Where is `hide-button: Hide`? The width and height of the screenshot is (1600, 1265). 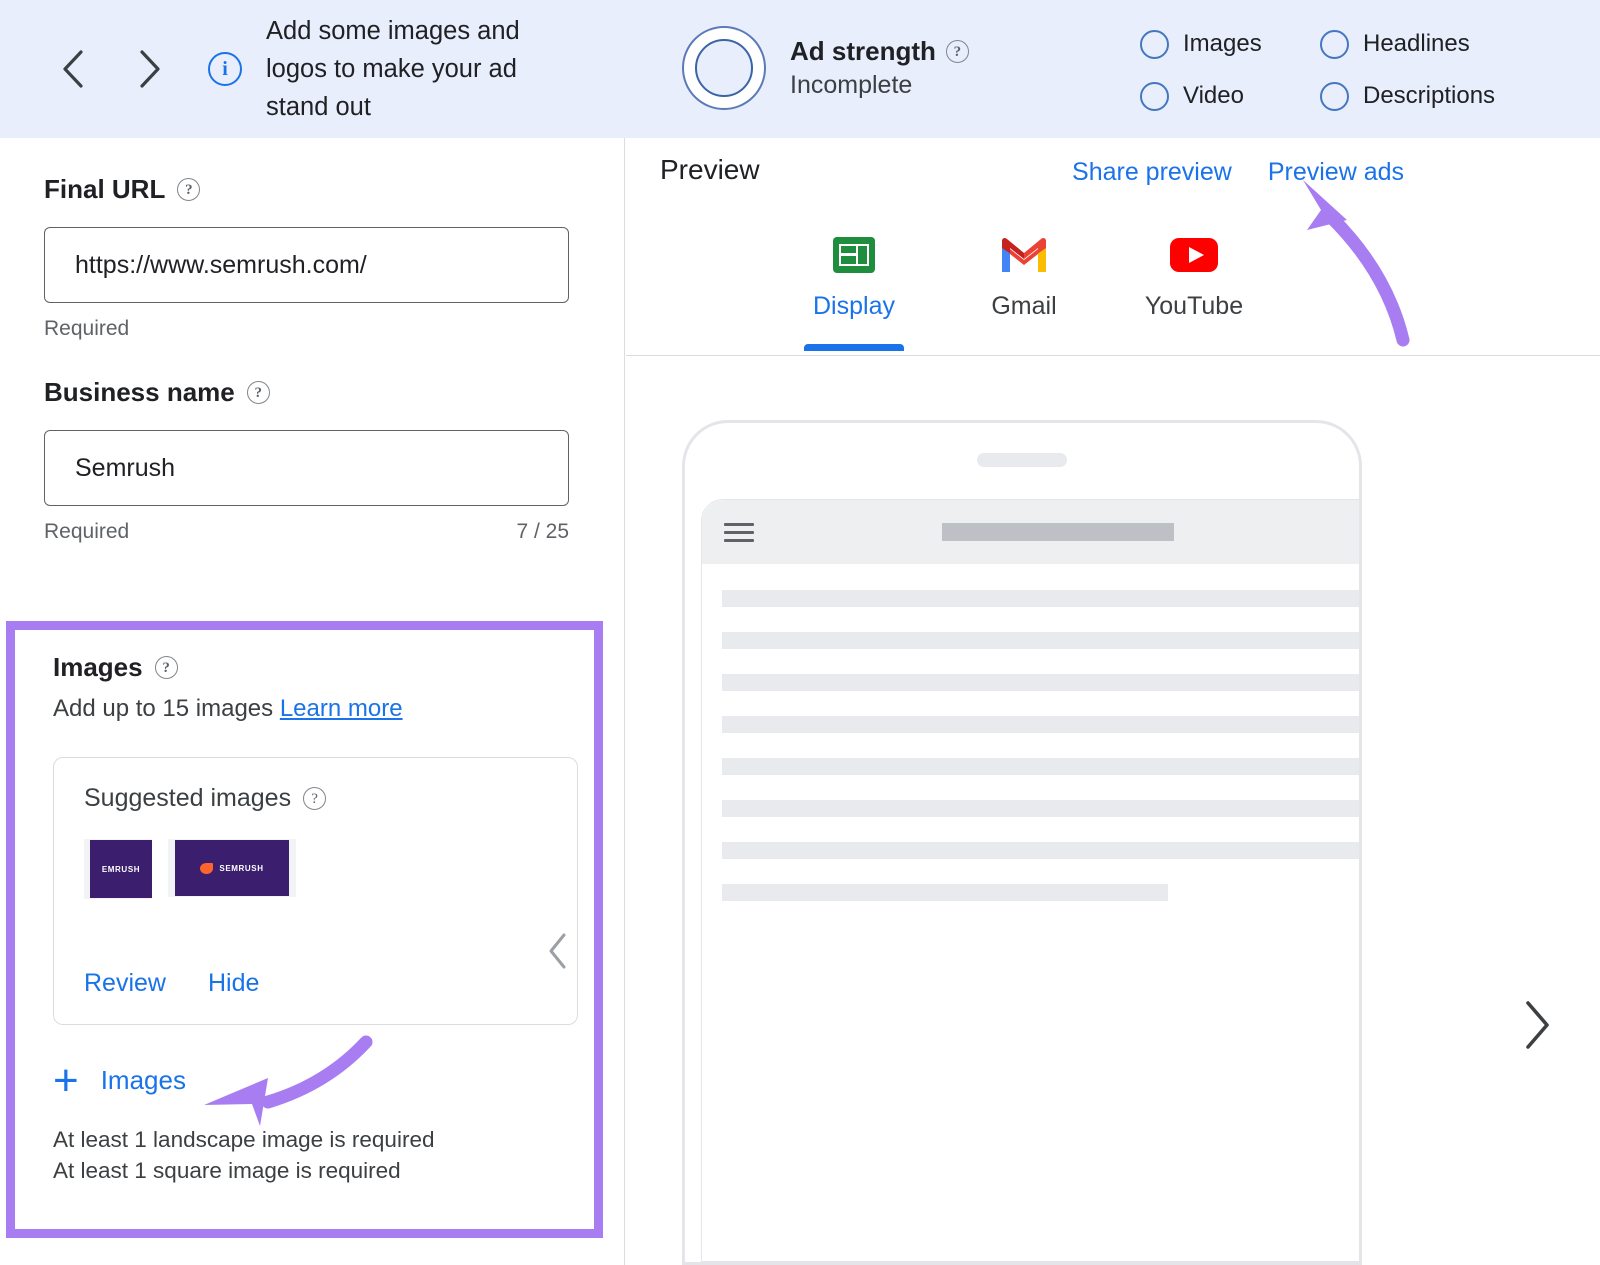 hide-button: Hide is located at coordinates (233, 983).